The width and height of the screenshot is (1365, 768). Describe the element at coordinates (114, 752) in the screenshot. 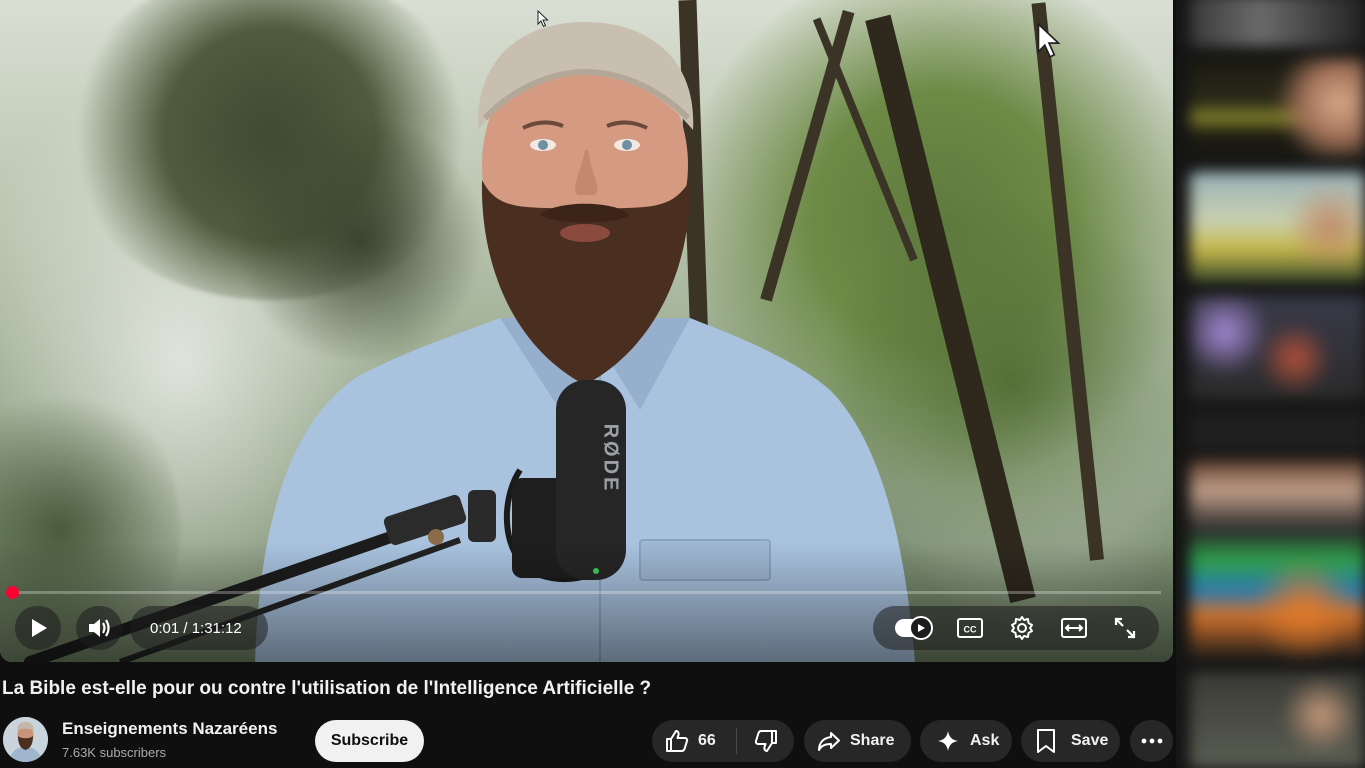

I see `subscriber-count: 7.63K subscribers` at that location.